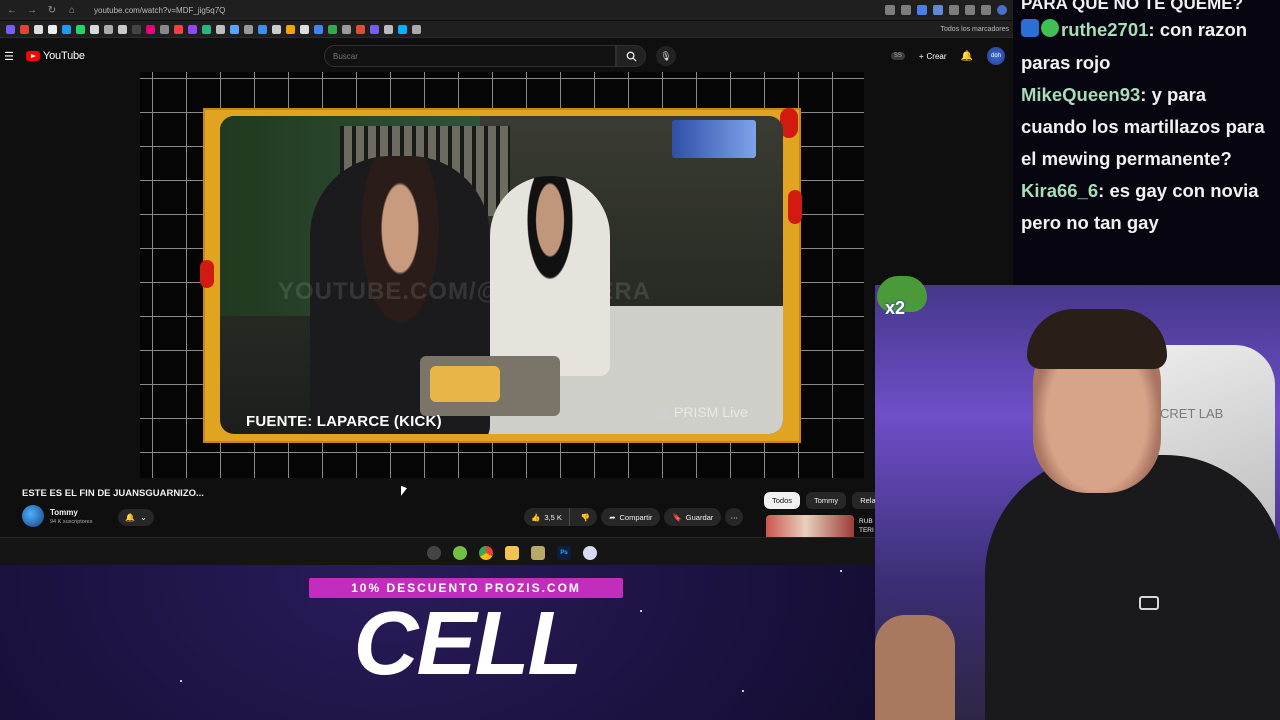 This screenshot has height=720, width=1280. What do you see at coordinates (512, 553) in the screenshot?
I see `folder-icon` at bounding box center [512, 553].